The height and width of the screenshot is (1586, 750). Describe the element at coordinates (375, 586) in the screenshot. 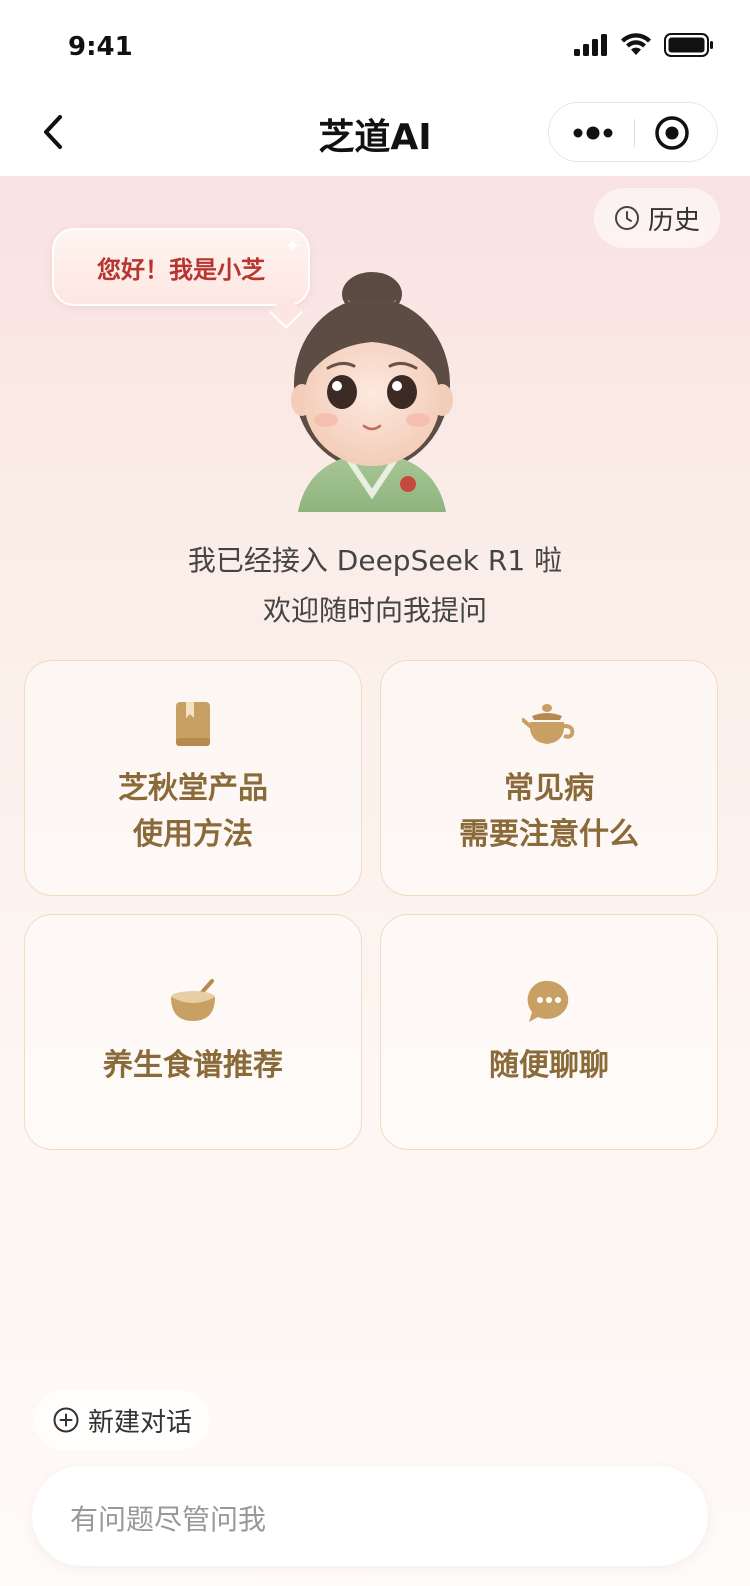

I see `welcome-message: 我已经接入 DeepSeek R1 啦 欢迎随时向我提问` at that location.